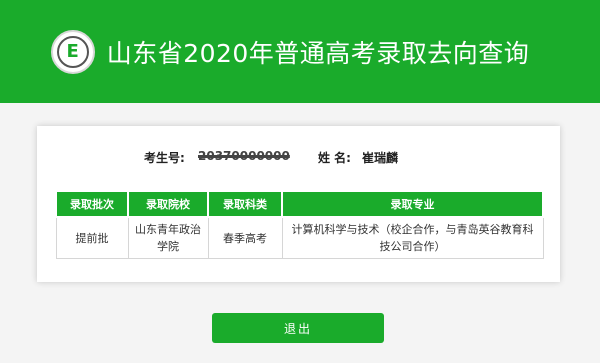  What do you see at coordinates (412, 204) in the screenshot?
I see `column-header-major: 录取专业` at bounding box center [412, 204].